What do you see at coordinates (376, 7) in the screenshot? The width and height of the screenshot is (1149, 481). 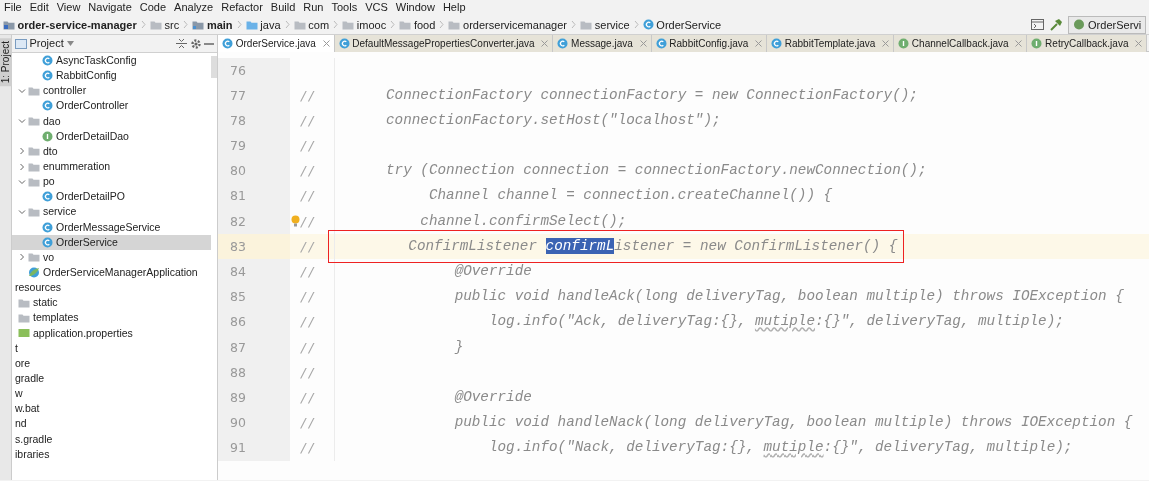 I see `menu-item: VCS` at bounding box center [376, 7].